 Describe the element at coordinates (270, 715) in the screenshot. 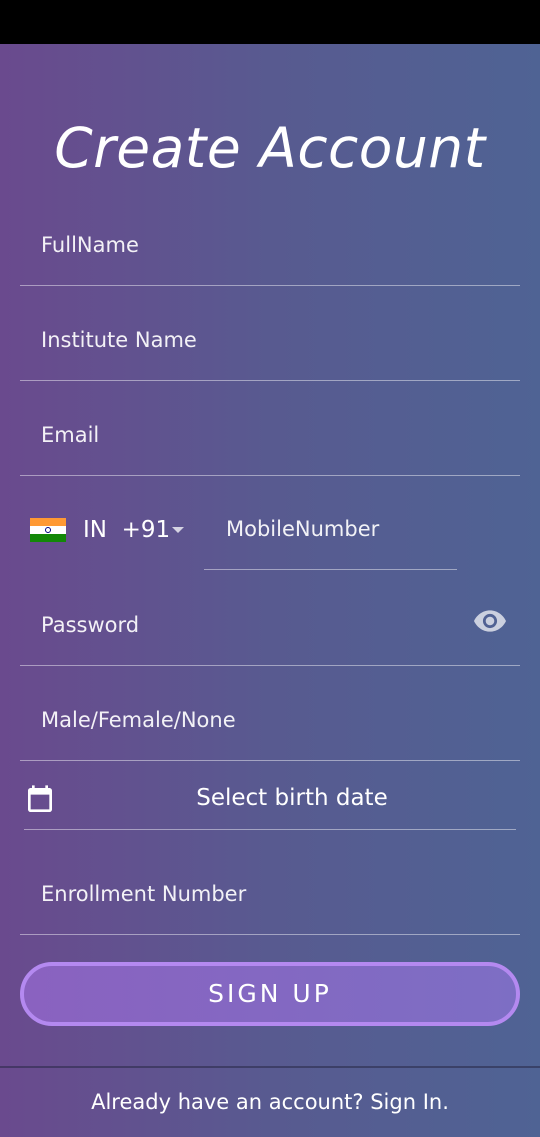

I see `gender-field: Male/Female/None` at that location.